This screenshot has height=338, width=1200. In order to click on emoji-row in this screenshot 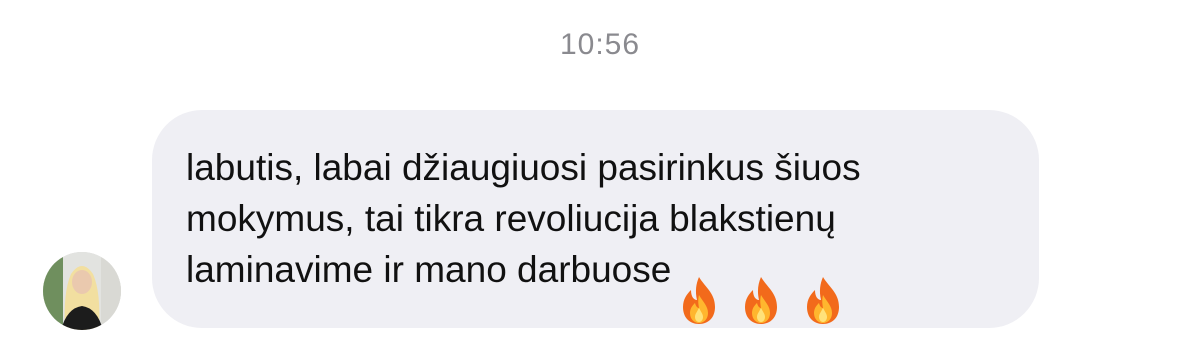, I will do `click(768, 300)`.